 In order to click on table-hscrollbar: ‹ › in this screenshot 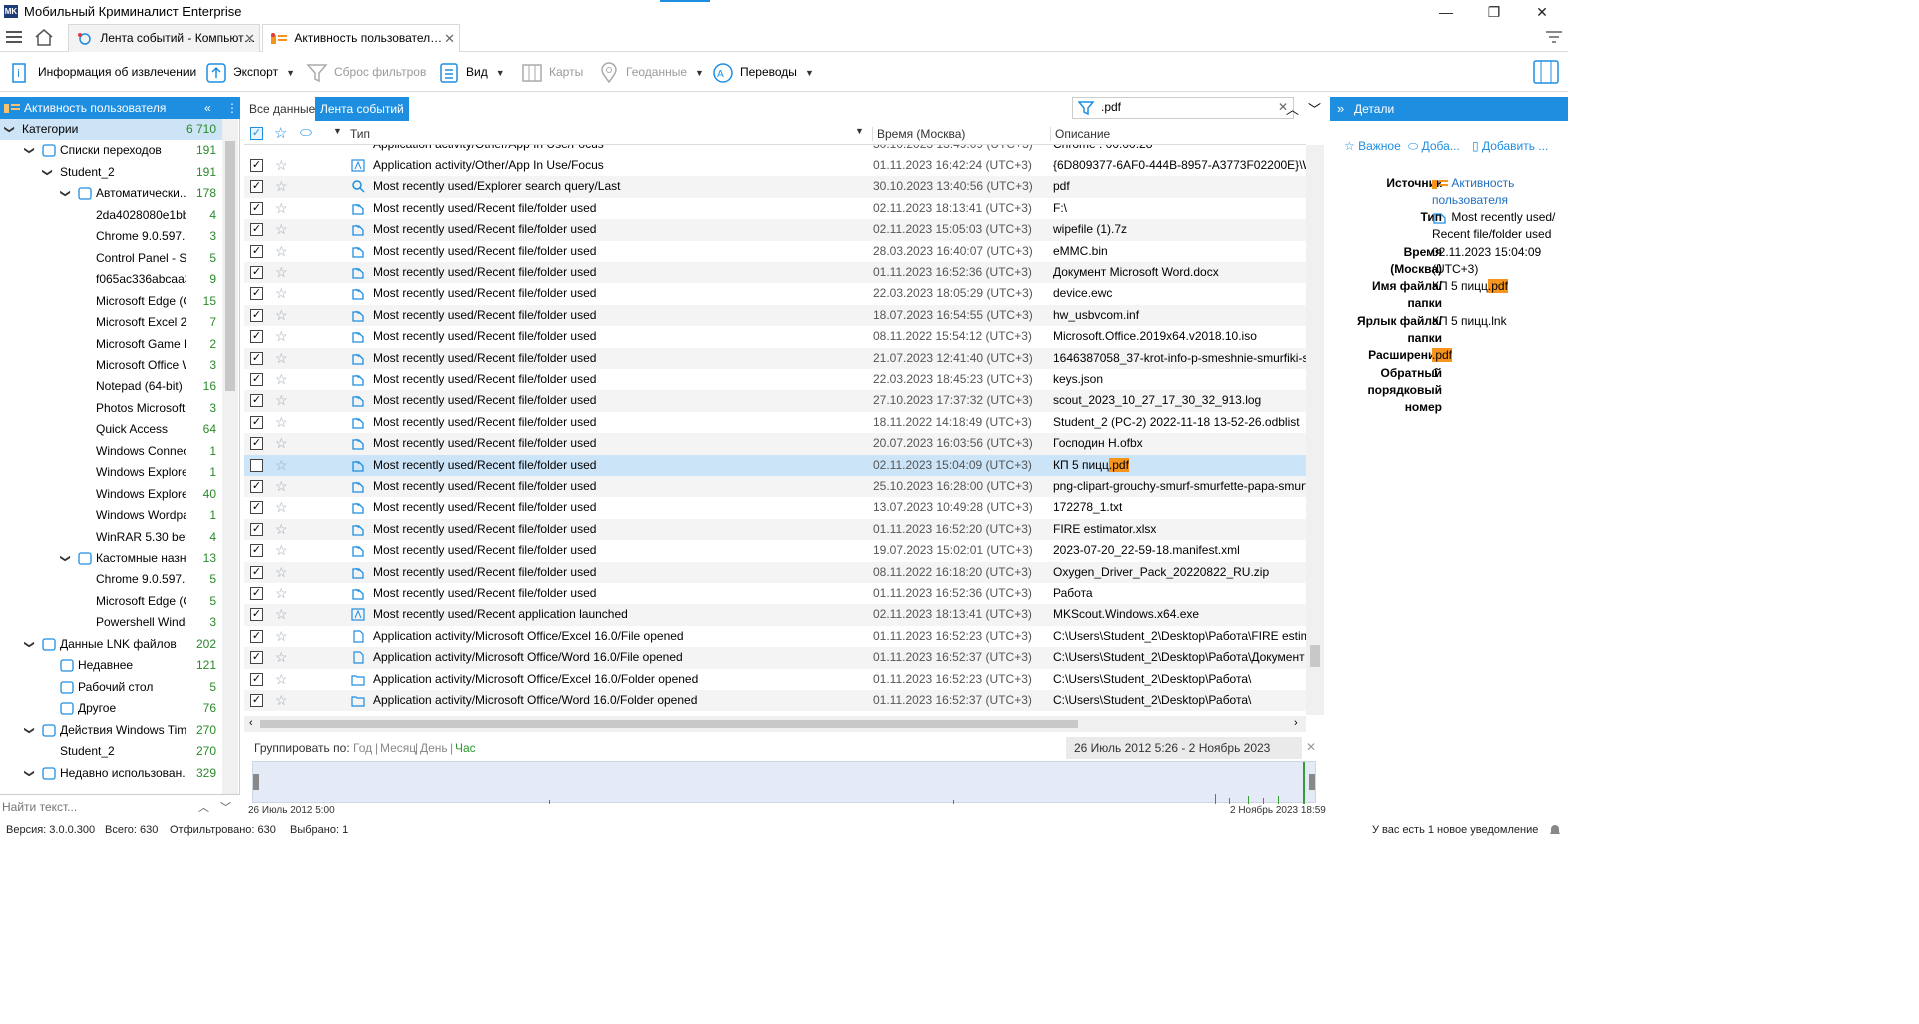, I will do `click(775, 724)`.